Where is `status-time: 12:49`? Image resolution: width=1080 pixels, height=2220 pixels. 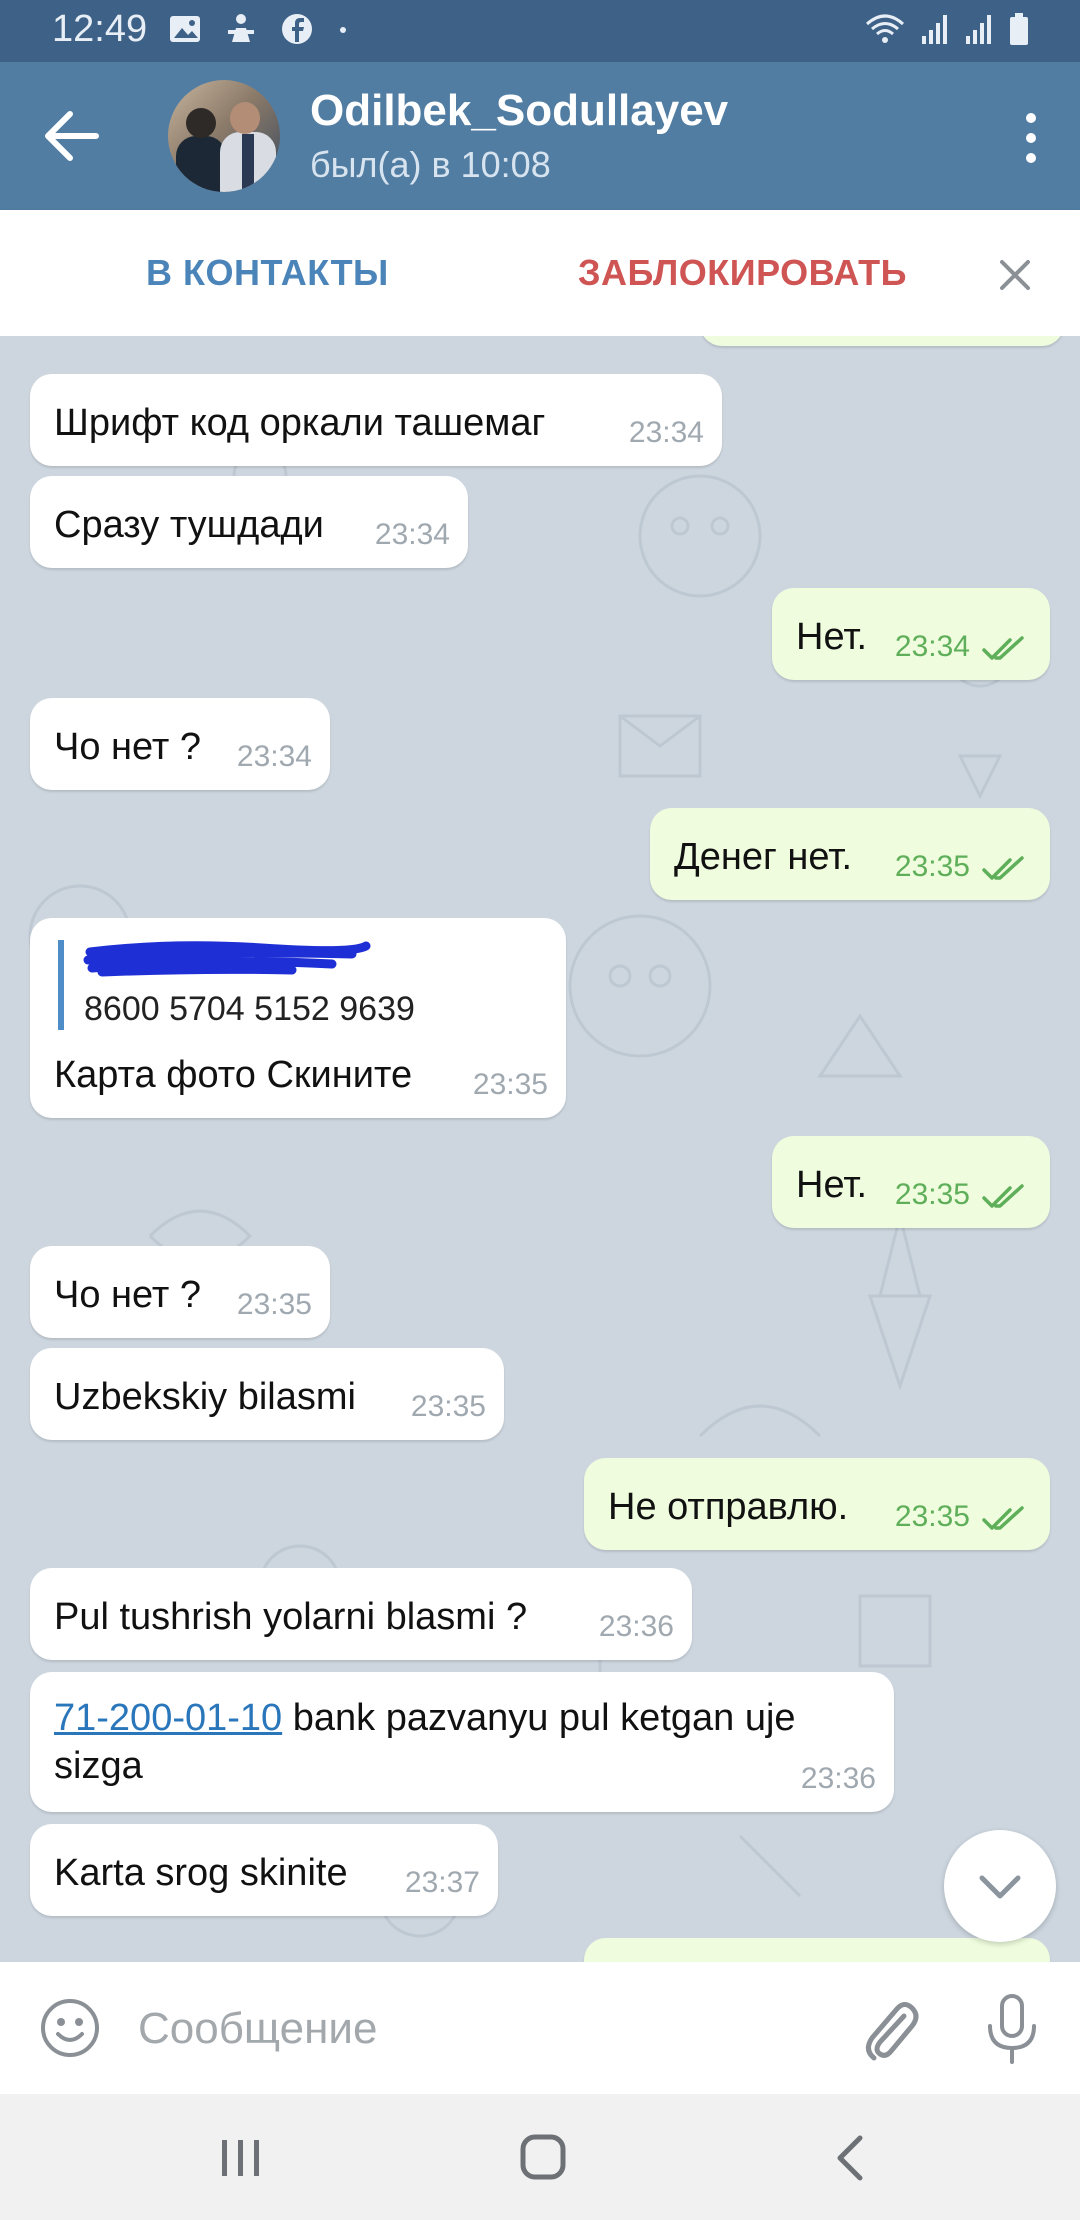
status-time: 12:49 is located at coordinates (100, 29).